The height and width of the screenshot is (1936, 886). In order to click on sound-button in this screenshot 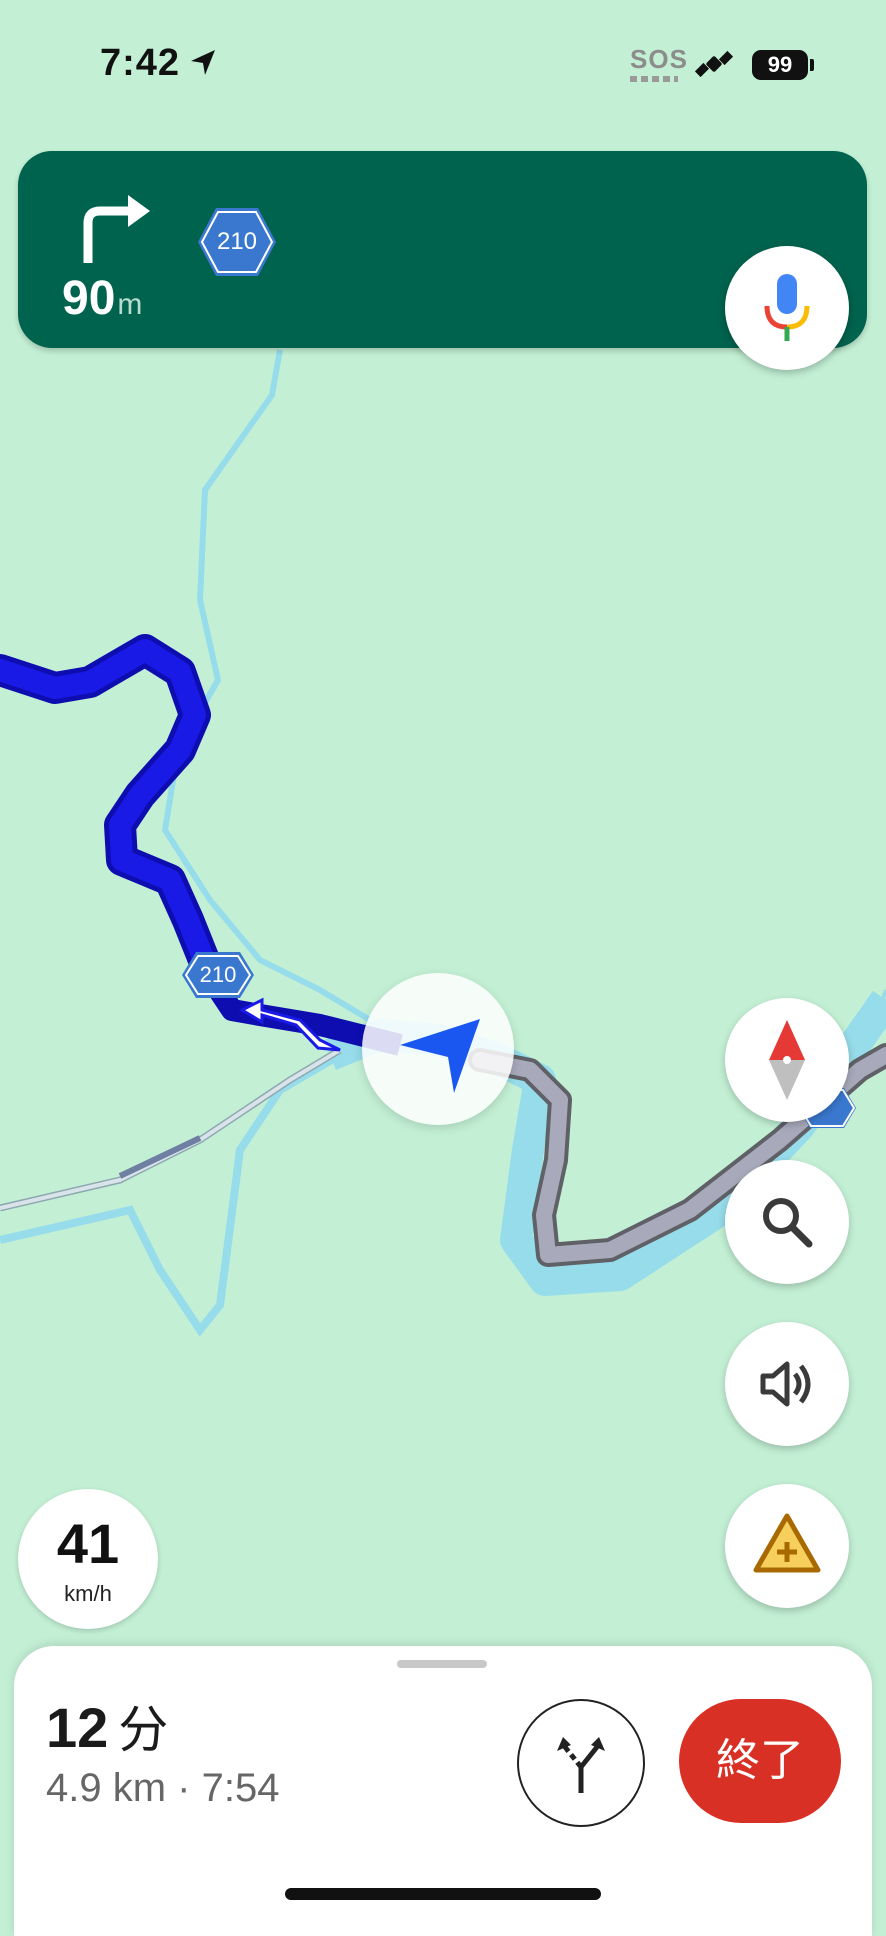, I will do `click(787, 1384)`.